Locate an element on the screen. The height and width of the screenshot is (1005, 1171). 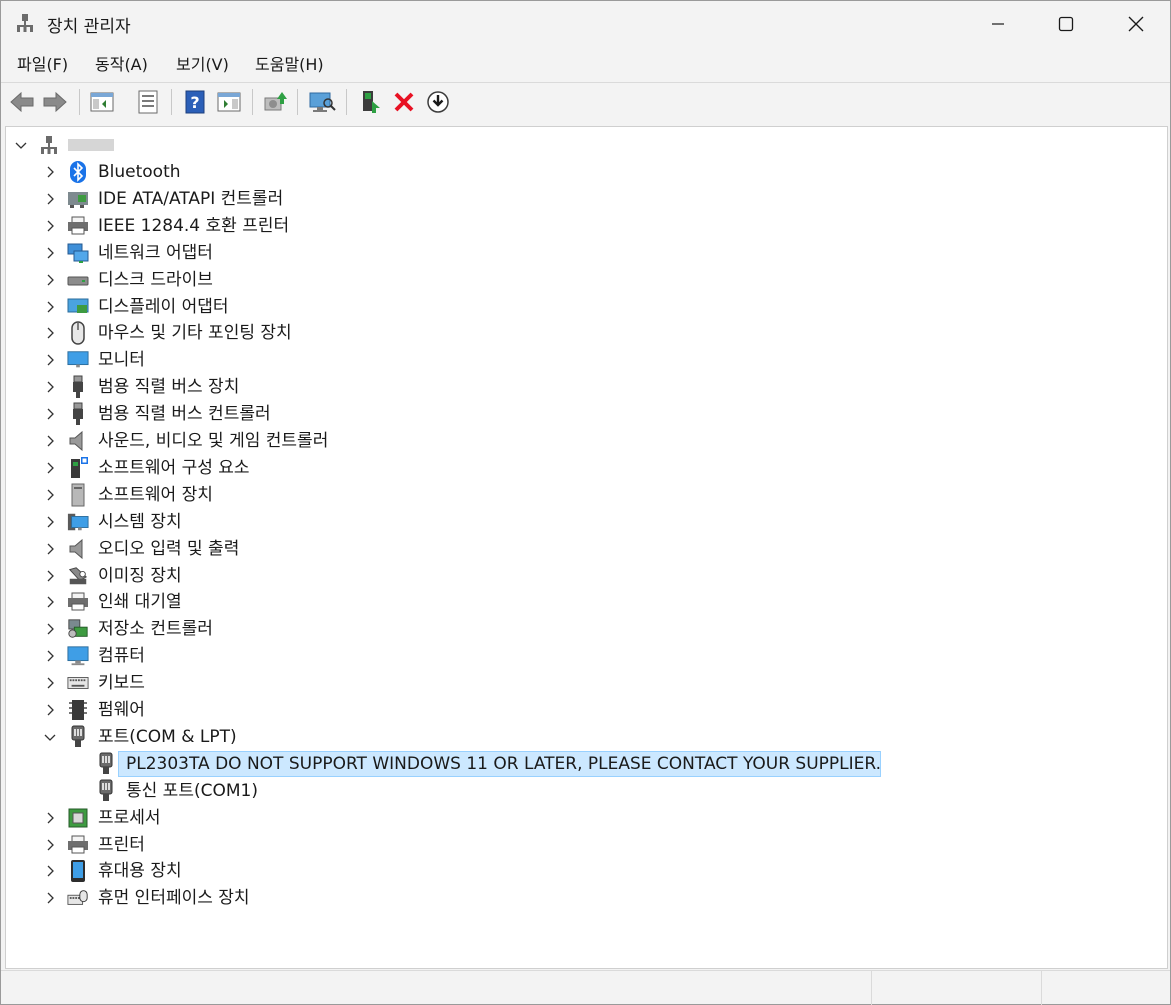
maximize-button is located at coordinates (1066, 24).